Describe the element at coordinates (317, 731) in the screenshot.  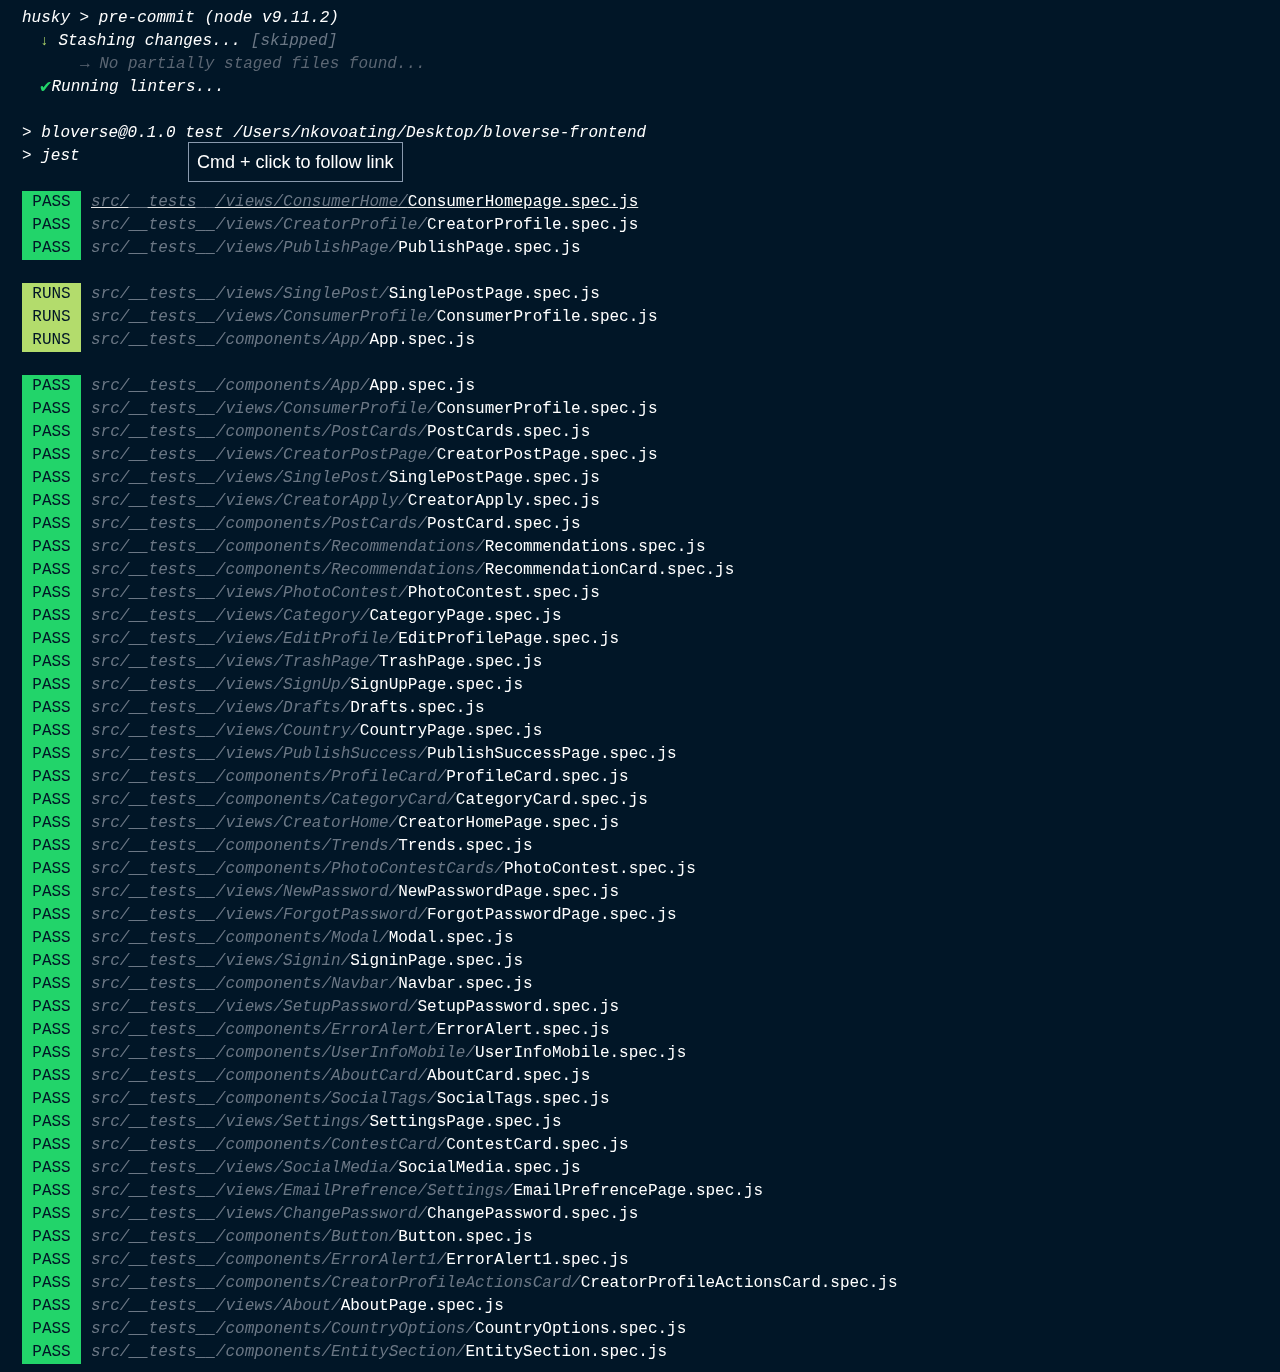
I see `test-file-path: src/__tests__/views/Country/CountryPage.spec.js` at that location.